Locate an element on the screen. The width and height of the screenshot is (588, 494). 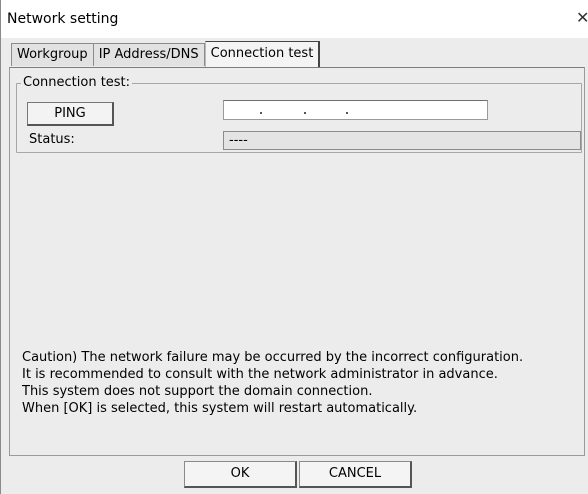
tab-workgroup: Workgroup is located at coordinates (52, 54).